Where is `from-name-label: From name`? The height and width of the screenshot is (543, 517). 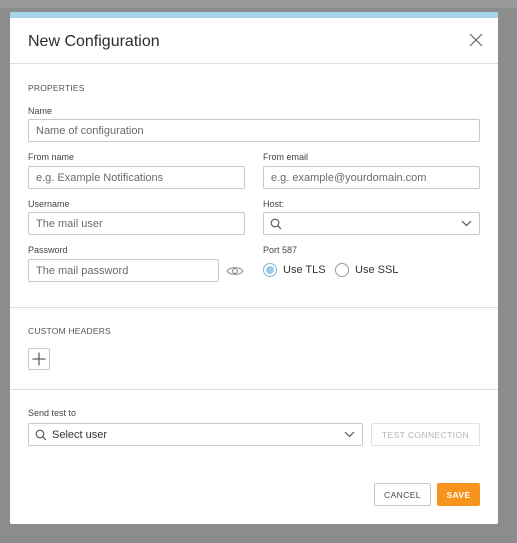 from-name-label: From name is located at coordinates (51, 157).